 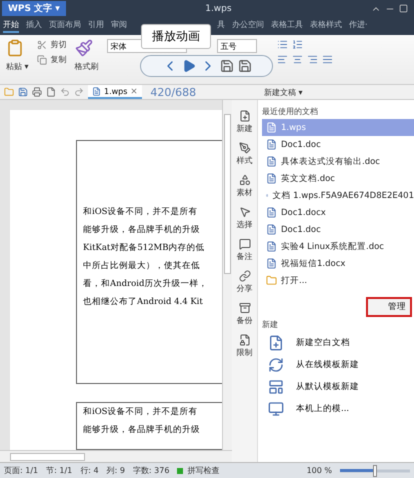 What do you see at coordinates (142, 266) in the screenshot?
I see `text-line: 中所占比例最大），使其在低` at bounding box center [142, 266].